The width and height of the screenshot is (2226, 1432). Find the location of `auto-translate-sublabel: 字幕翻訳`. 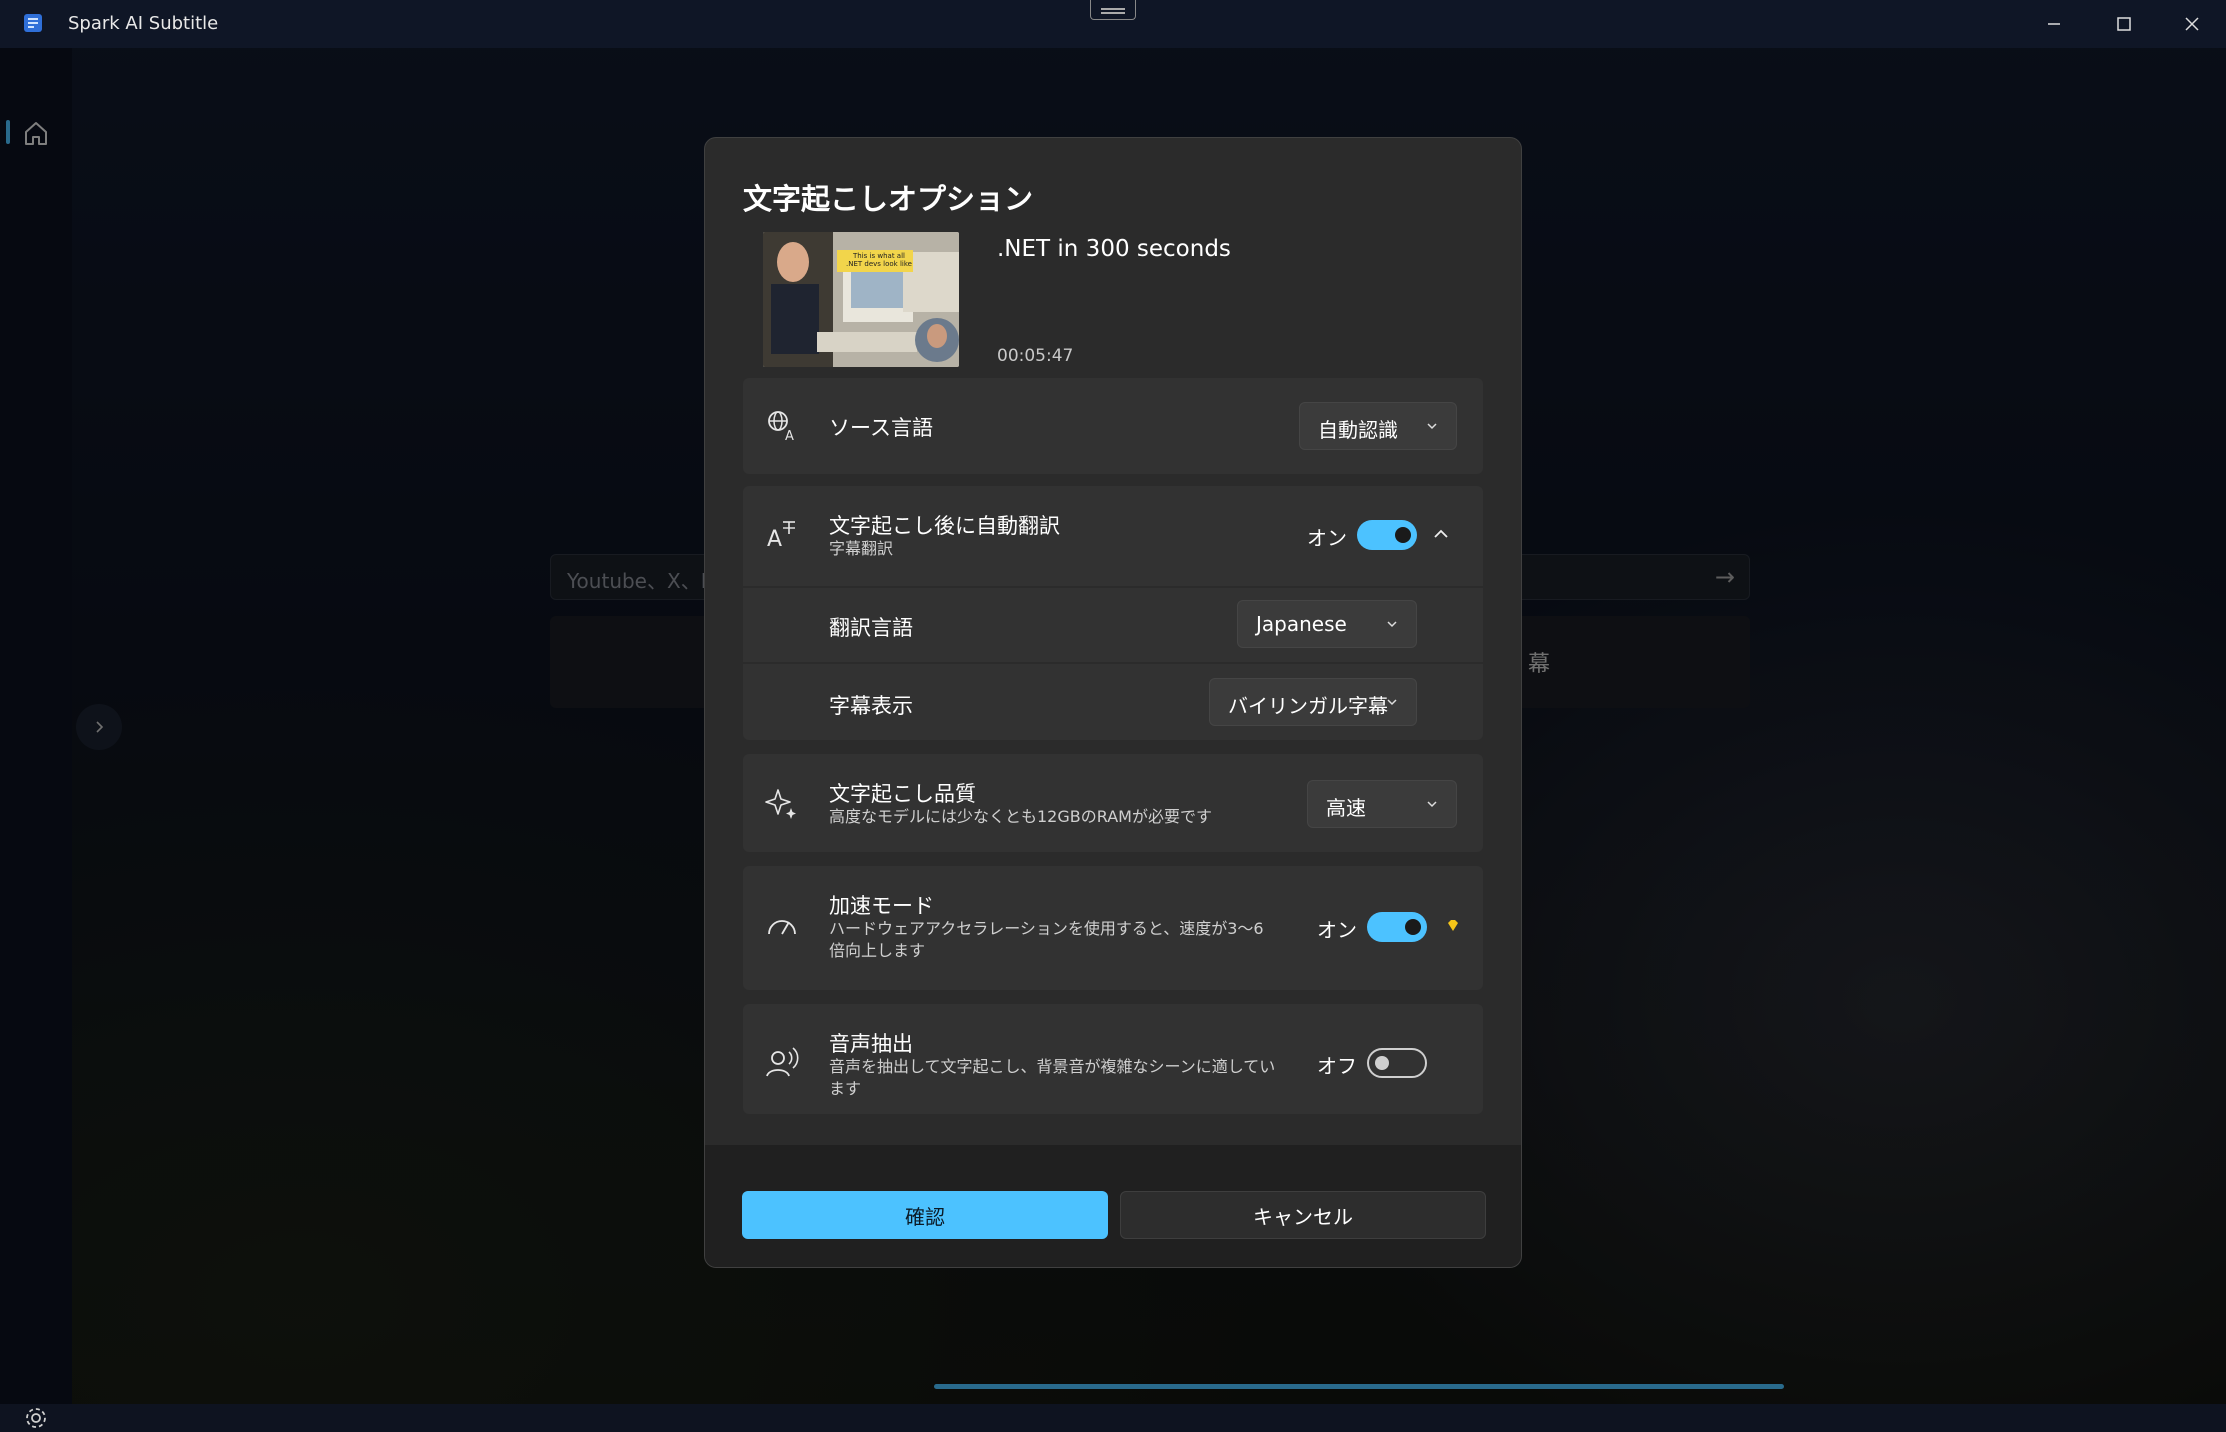

auto-translate-sublabel: 字幕翻訳 is located at coordinates (861, 548).